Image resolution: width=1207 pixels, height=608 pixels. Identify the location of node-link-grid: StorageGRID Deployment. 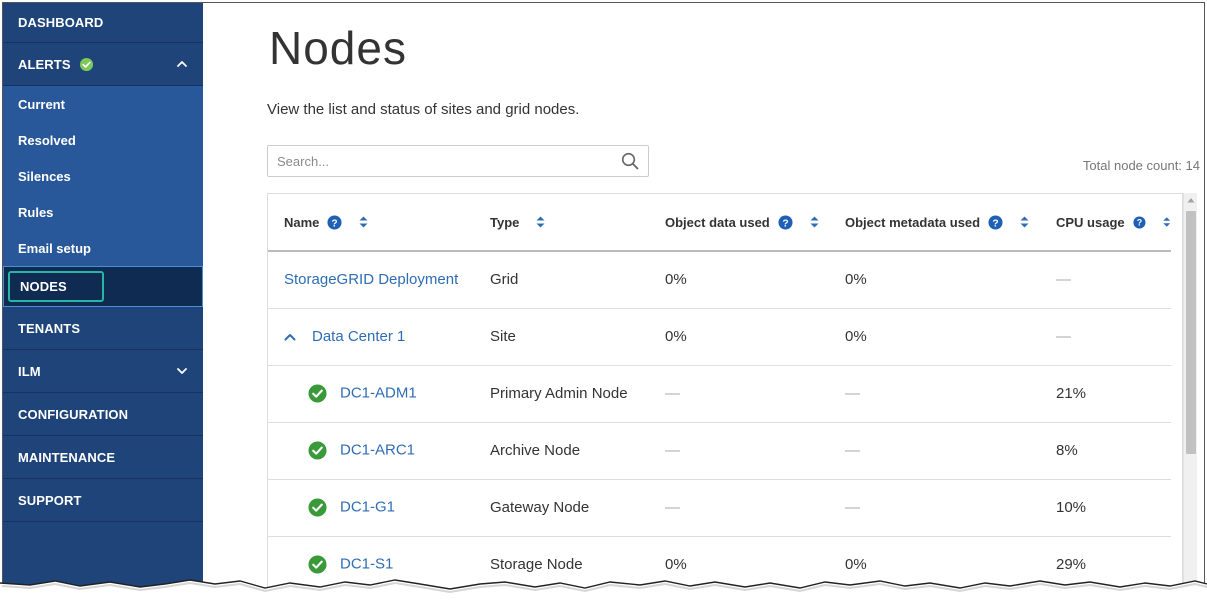
(371, 279).